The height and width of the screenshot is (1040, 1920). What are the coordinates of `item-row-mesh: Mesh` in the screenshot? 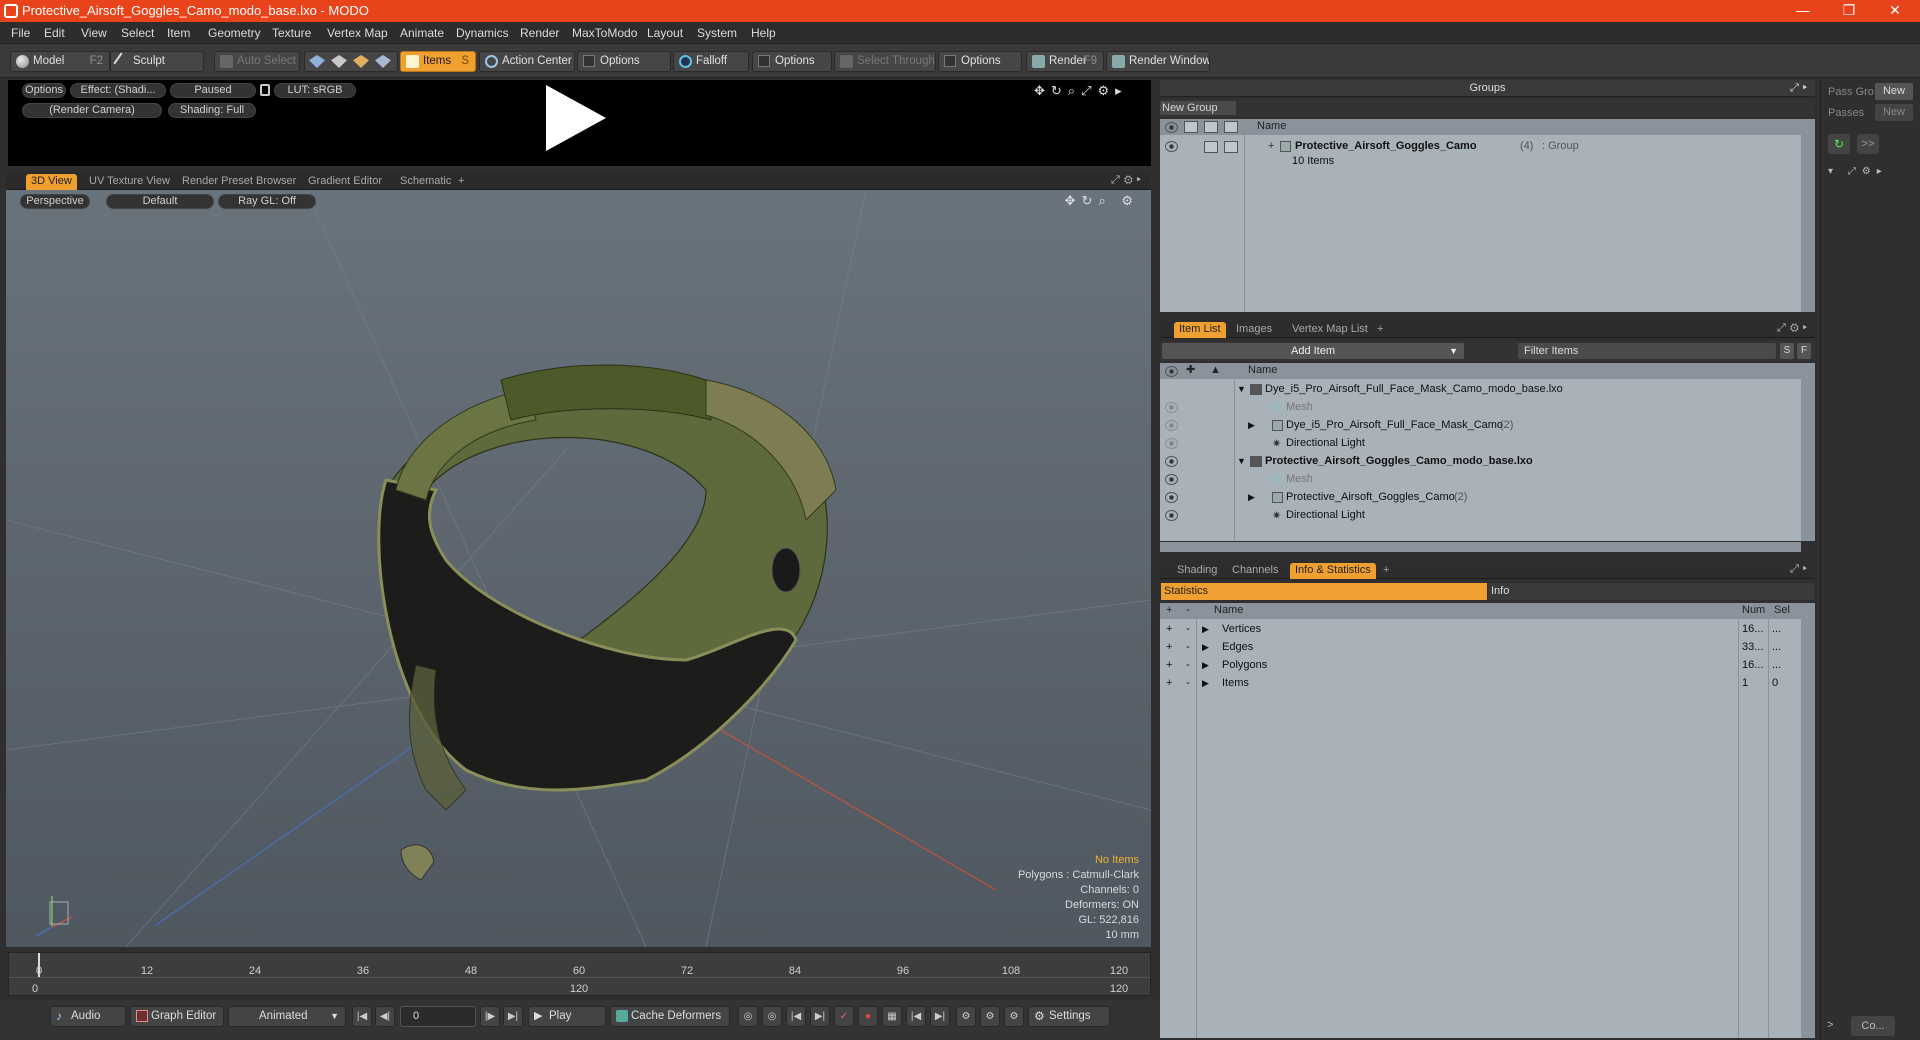 It's located at (1480, 480).